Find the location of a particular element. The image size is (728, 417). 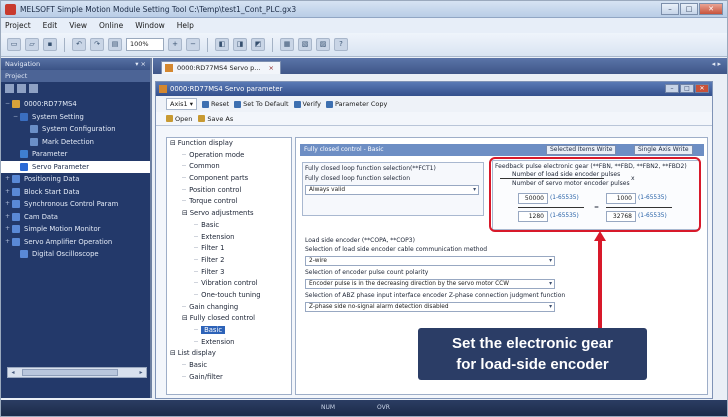

navigation-scrollbar: ◂ ▸ is located at coordinates (77, 372).